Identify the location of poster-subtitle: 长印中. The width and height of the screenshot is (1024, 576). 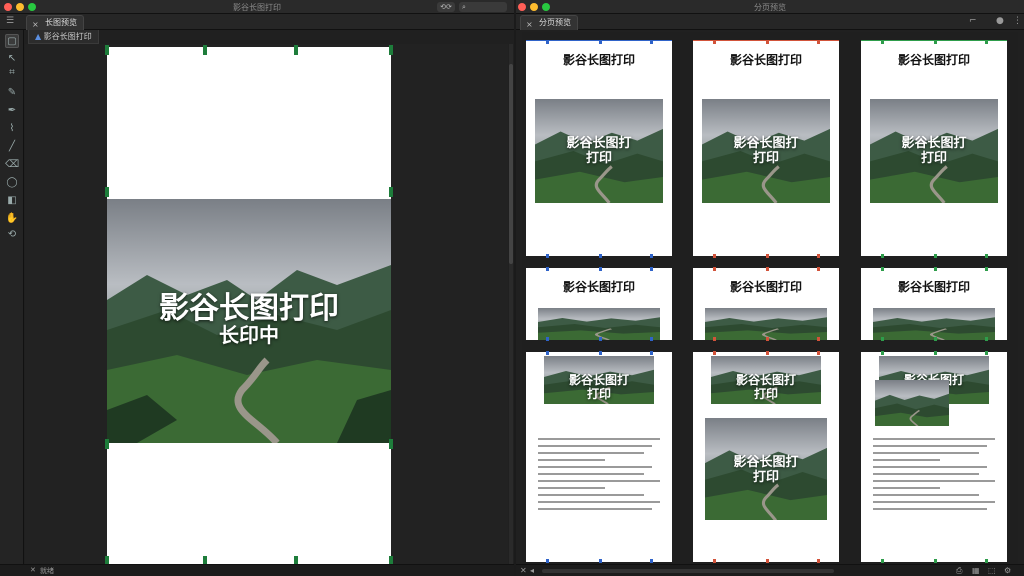
(249, 335).